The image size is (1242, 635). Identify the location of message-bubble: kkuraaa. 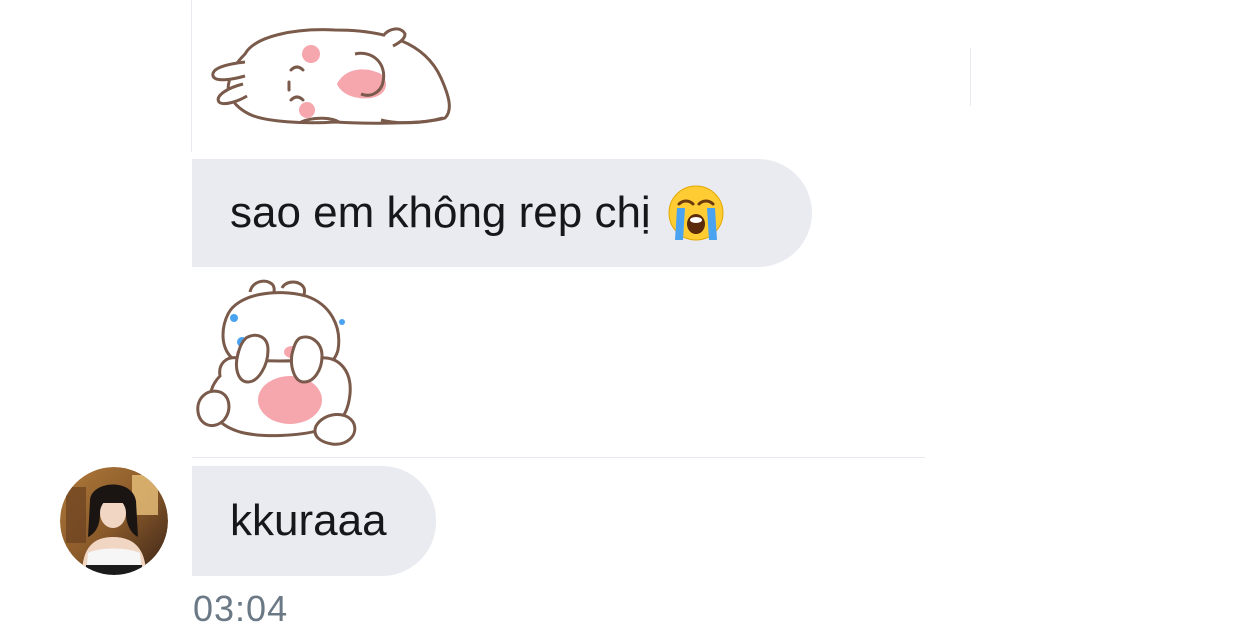
(314, 521).